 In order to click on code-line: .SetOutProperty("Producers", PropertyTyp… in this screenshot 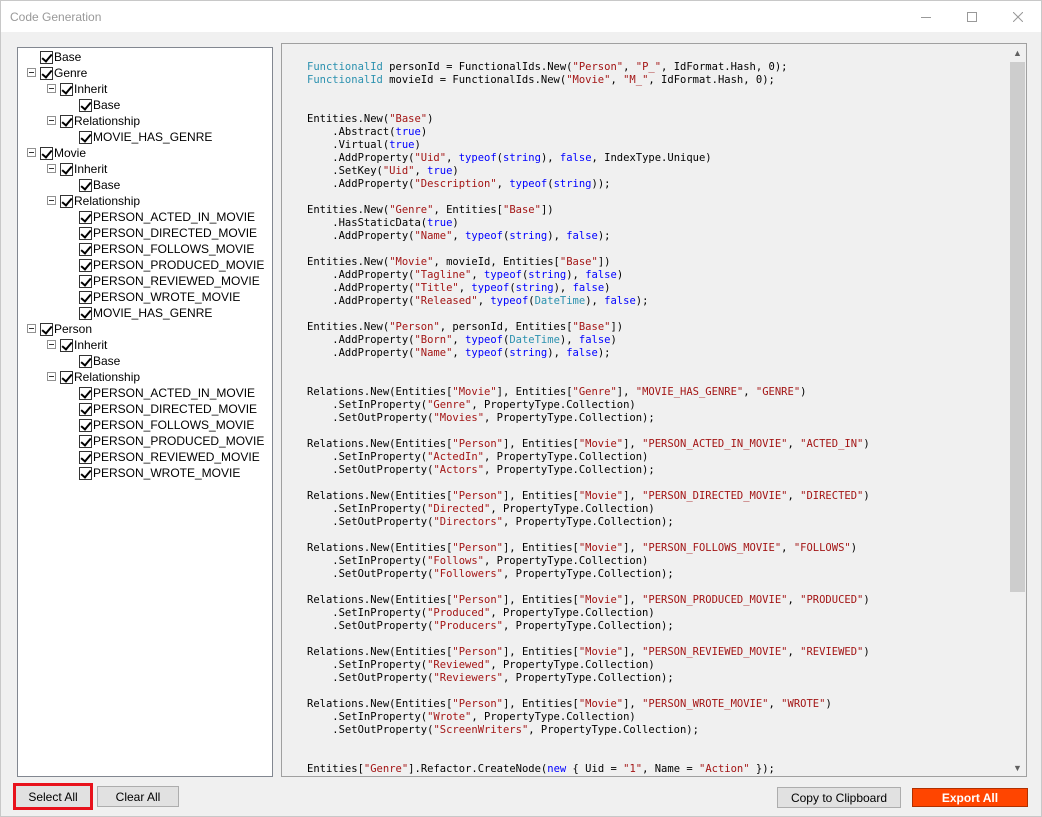, I will do `click(588, 626)`.